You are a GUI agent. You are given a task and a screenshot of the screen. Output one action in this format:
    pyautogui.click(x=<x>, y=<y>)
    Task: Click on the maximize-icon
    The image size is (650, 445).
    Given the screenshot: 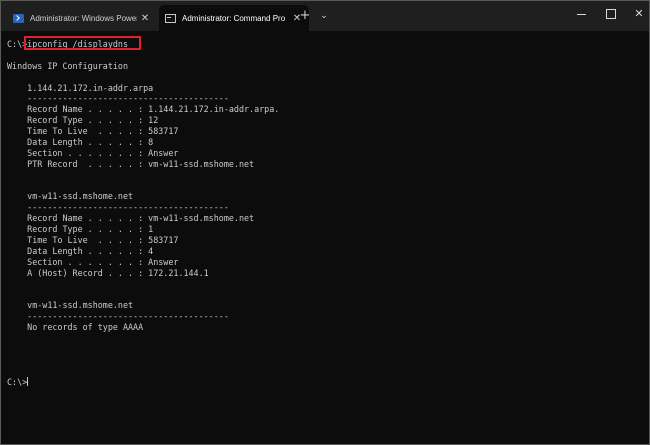 What is the action you would take?
    pyautogui.click(x=611, y=14)
    